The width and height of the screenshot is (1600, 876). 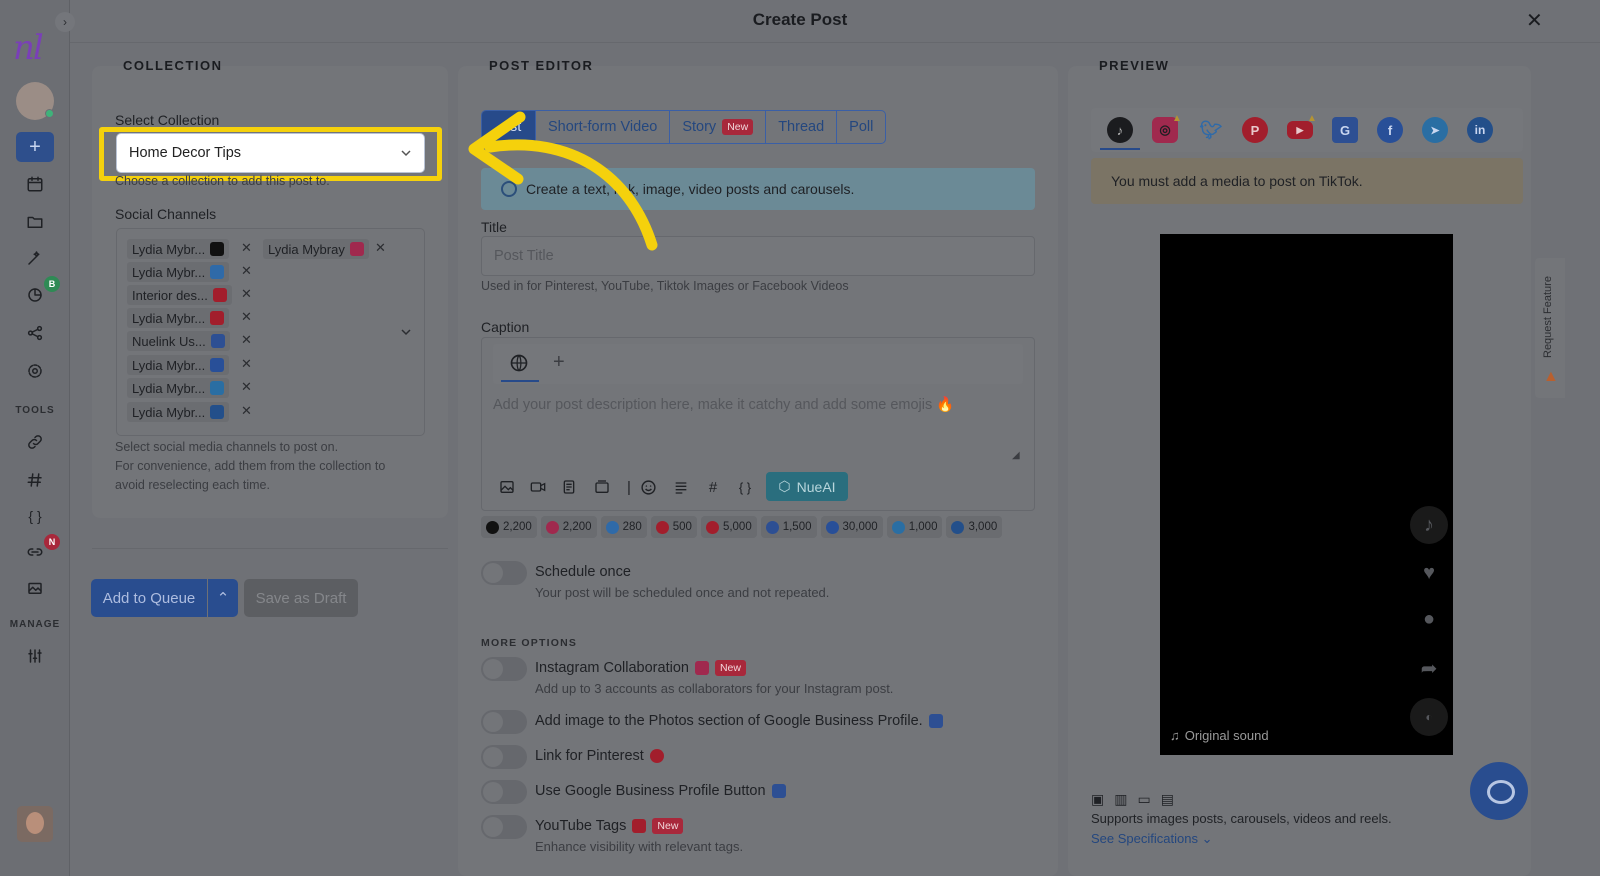 What do you see at coordinates (538, 487) in the screenshot?
I see `video-icon` at bounding box center [538, 487].